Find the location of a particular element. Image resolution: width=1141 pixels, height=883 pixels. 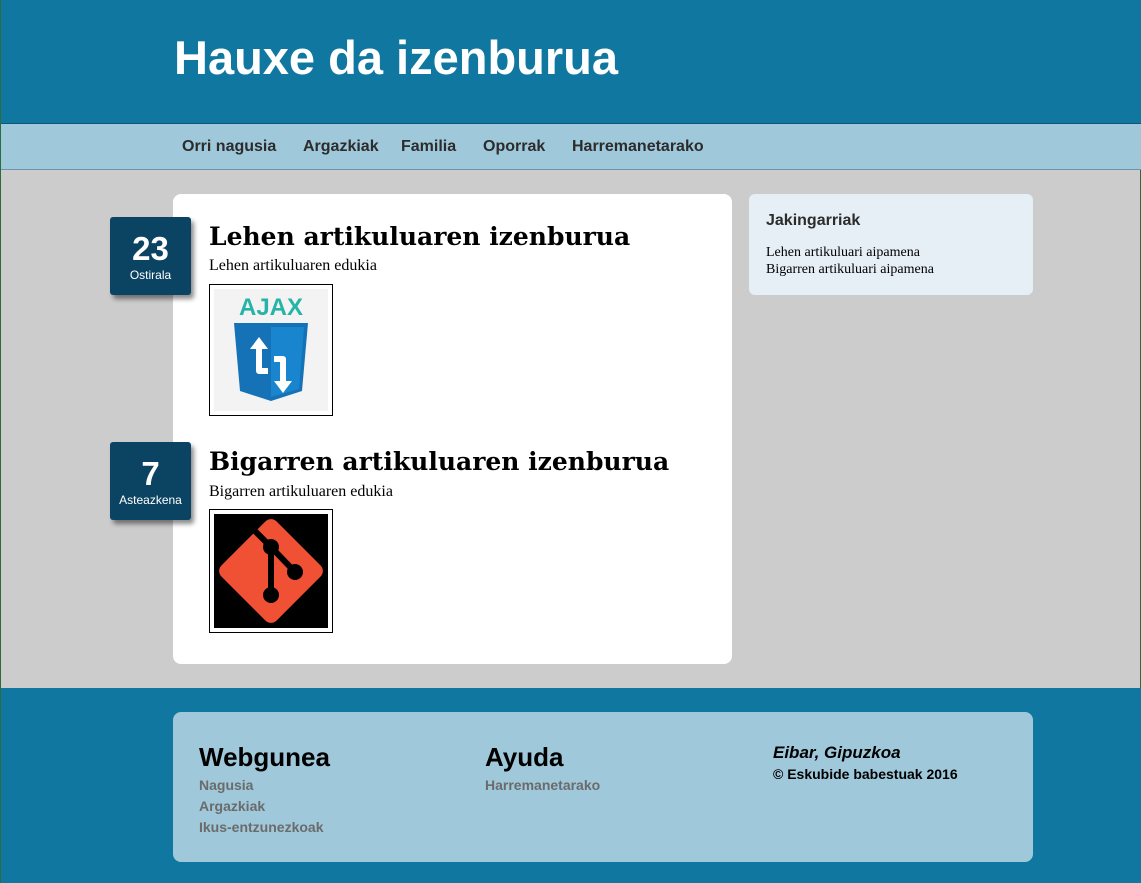

nav-item-harremanetarako: Harremanetarako is located at coordinates (638, 147).